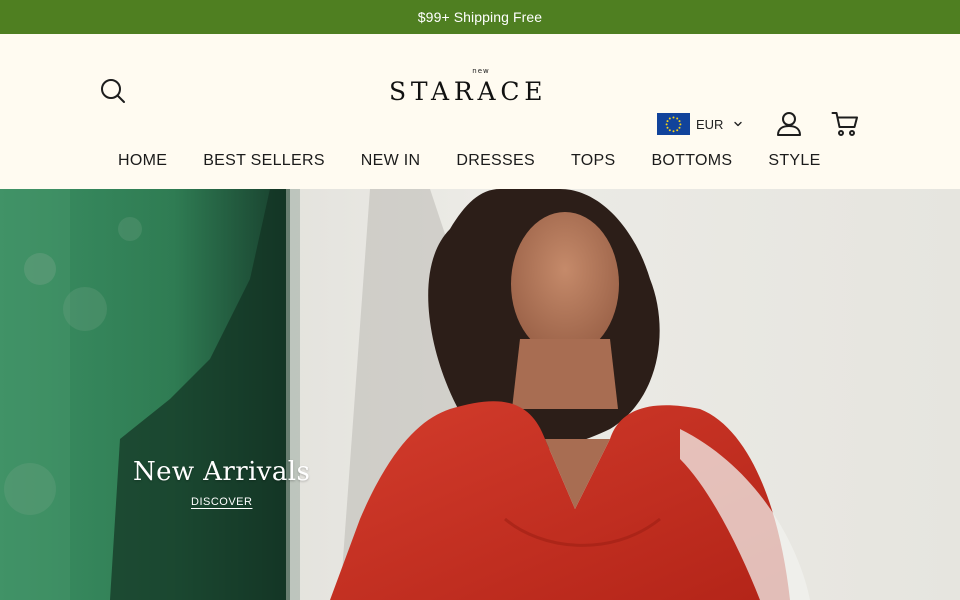 The image size is (960, 600). I want to click on logo-text: STARACE, so click(468, 91).